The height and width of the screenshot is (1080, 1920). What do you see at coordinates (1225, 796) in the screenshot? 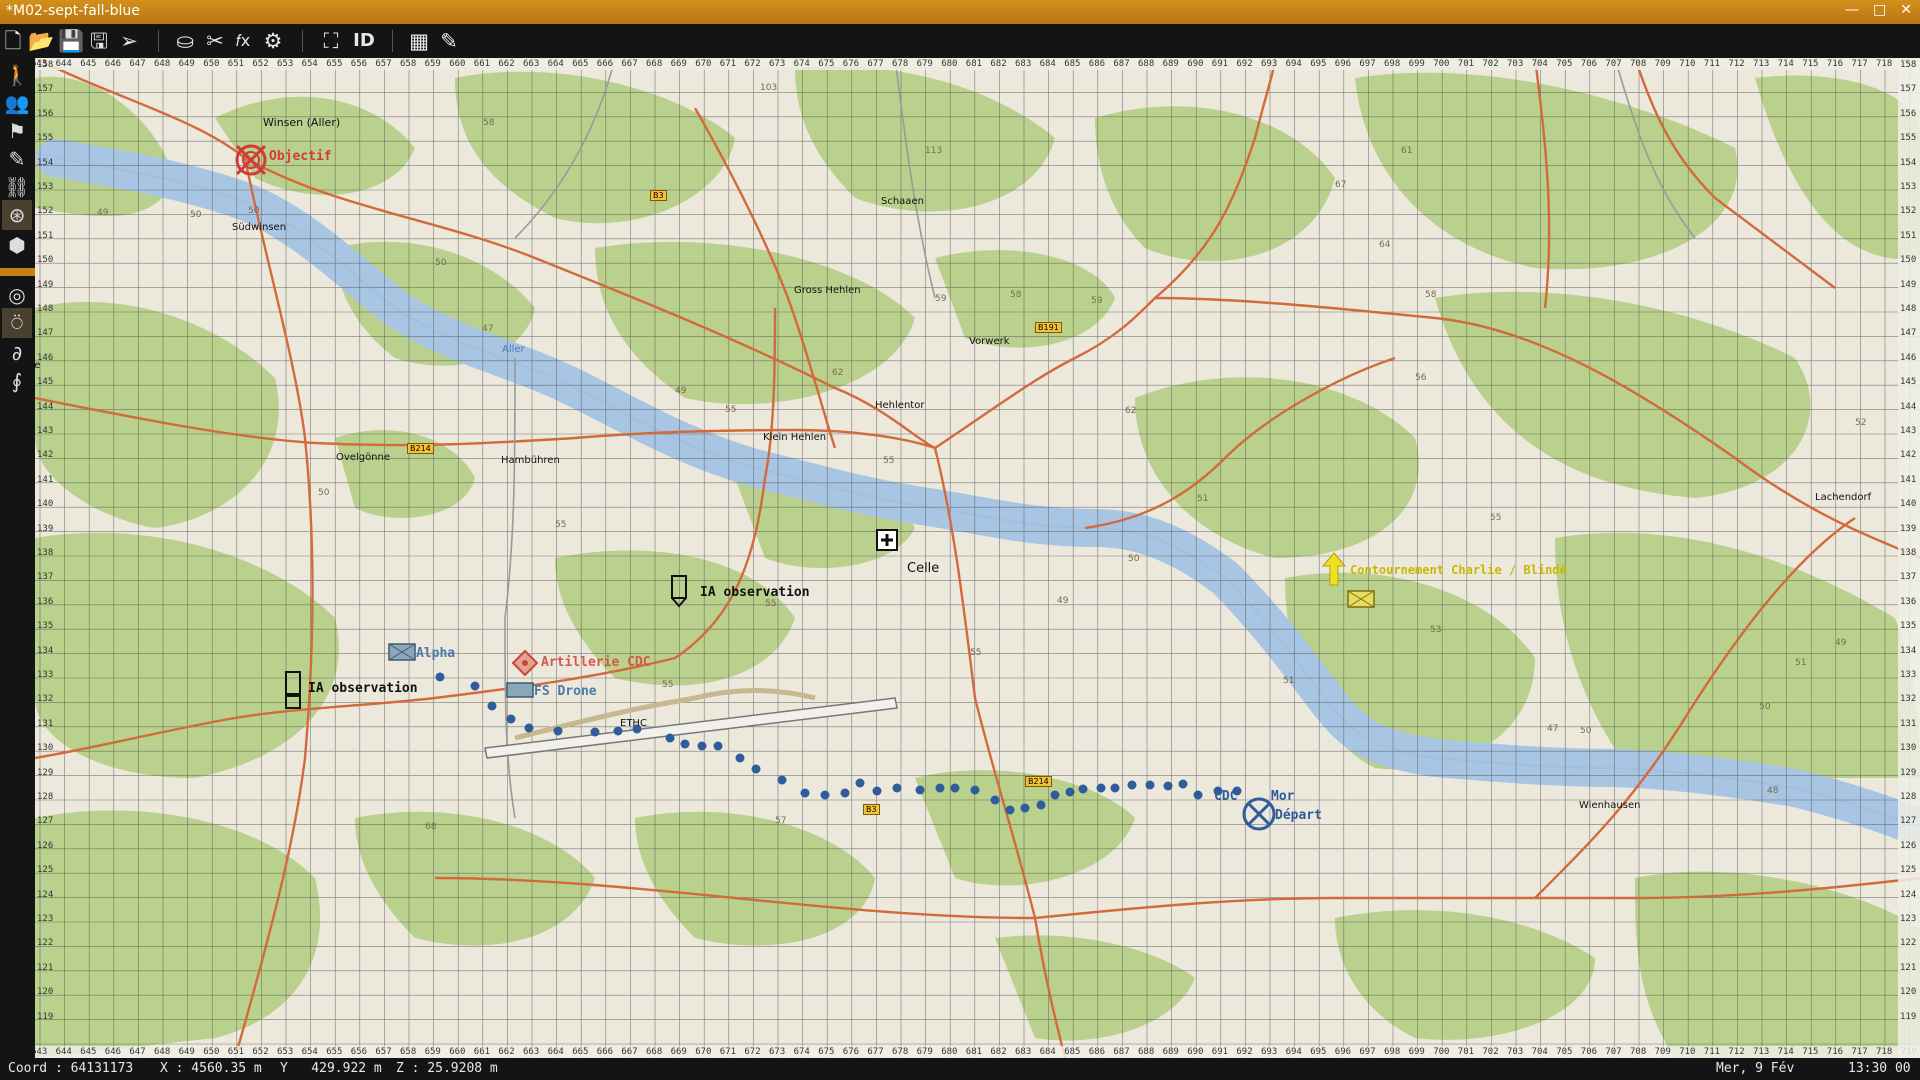
I see `cdc-marker-label: CDC` at bounding box center [1225, 796].